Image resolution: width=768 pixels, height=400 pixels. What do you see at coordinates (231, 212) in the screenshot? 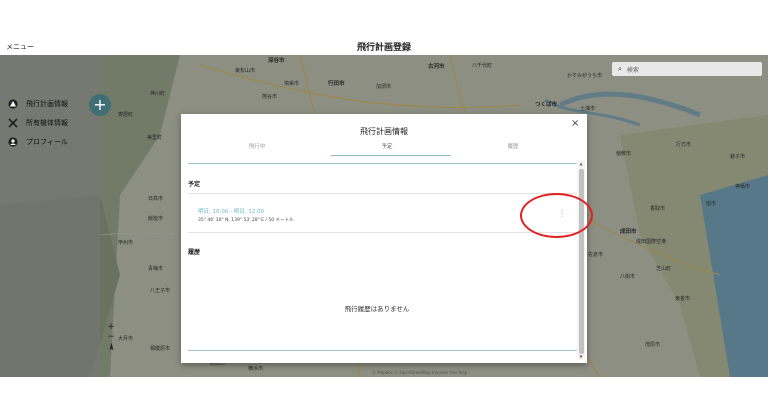
I see `flight-time-range: 明日, 10:00 - 明日, 12:00` at bounding box center [231, 212].